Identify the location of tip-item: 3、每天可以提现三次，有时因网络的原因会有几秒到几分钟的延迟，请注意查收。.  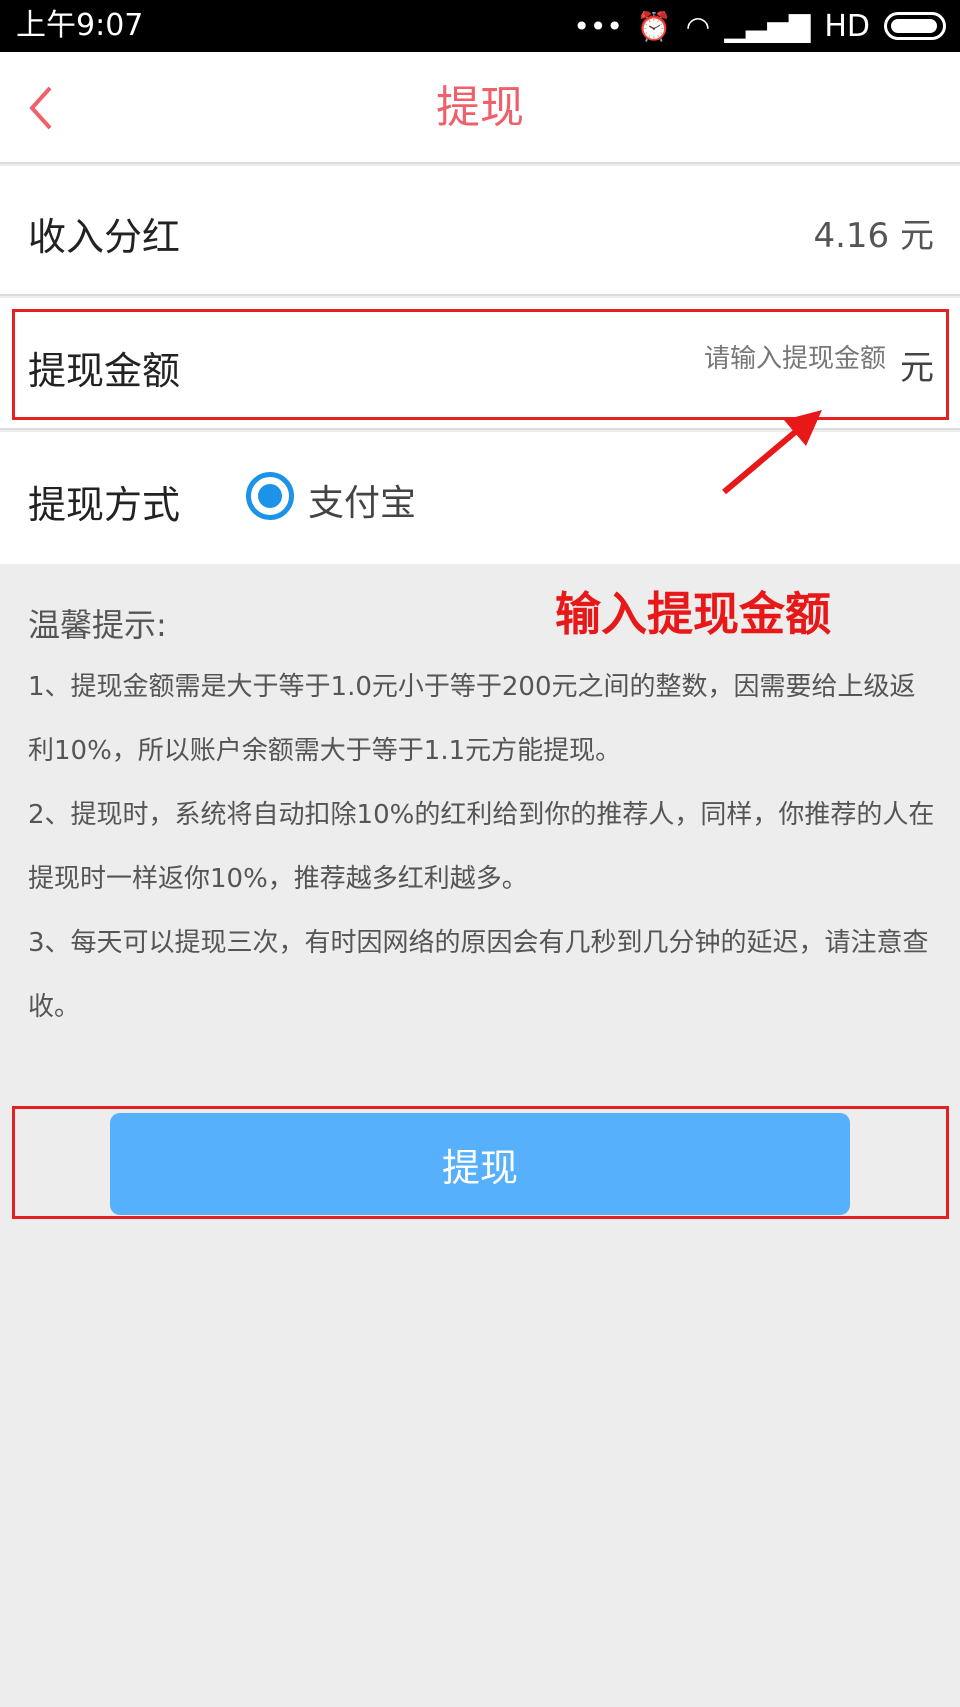
(478, 975).